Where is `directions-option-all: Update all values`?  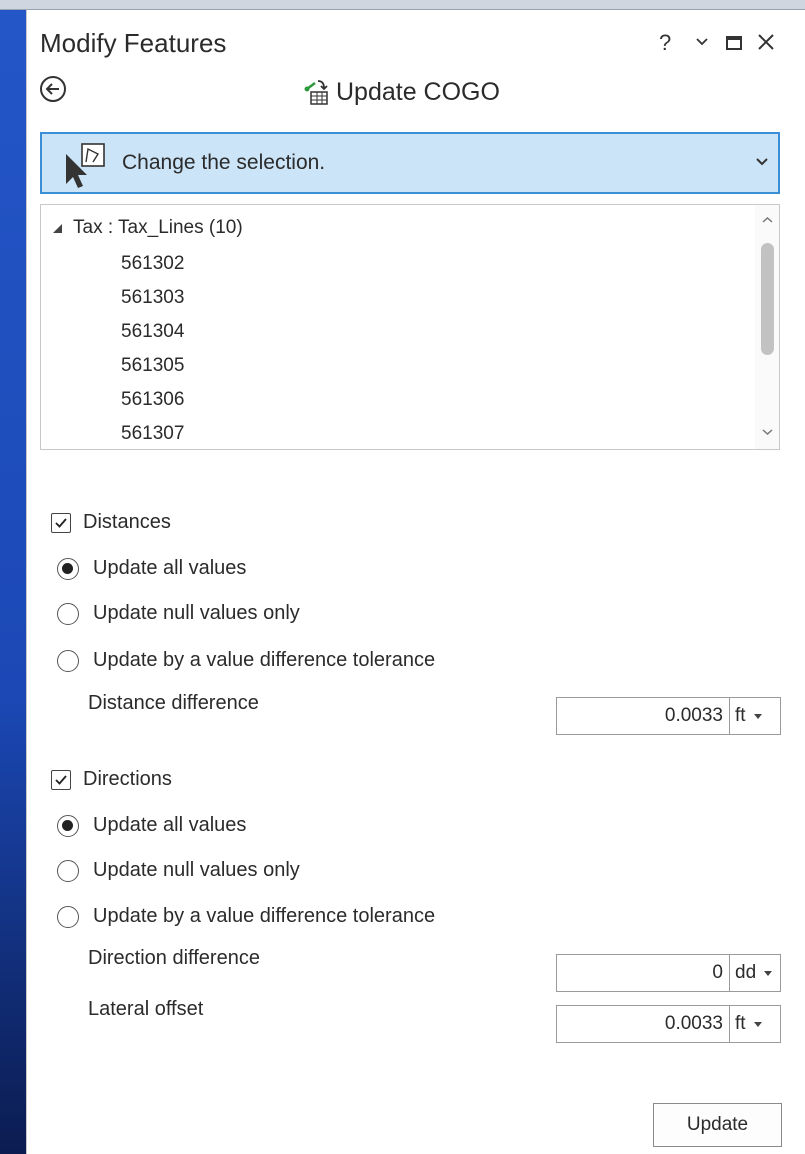
directions-option-all: Update all values is located at coordinates (151, 825).